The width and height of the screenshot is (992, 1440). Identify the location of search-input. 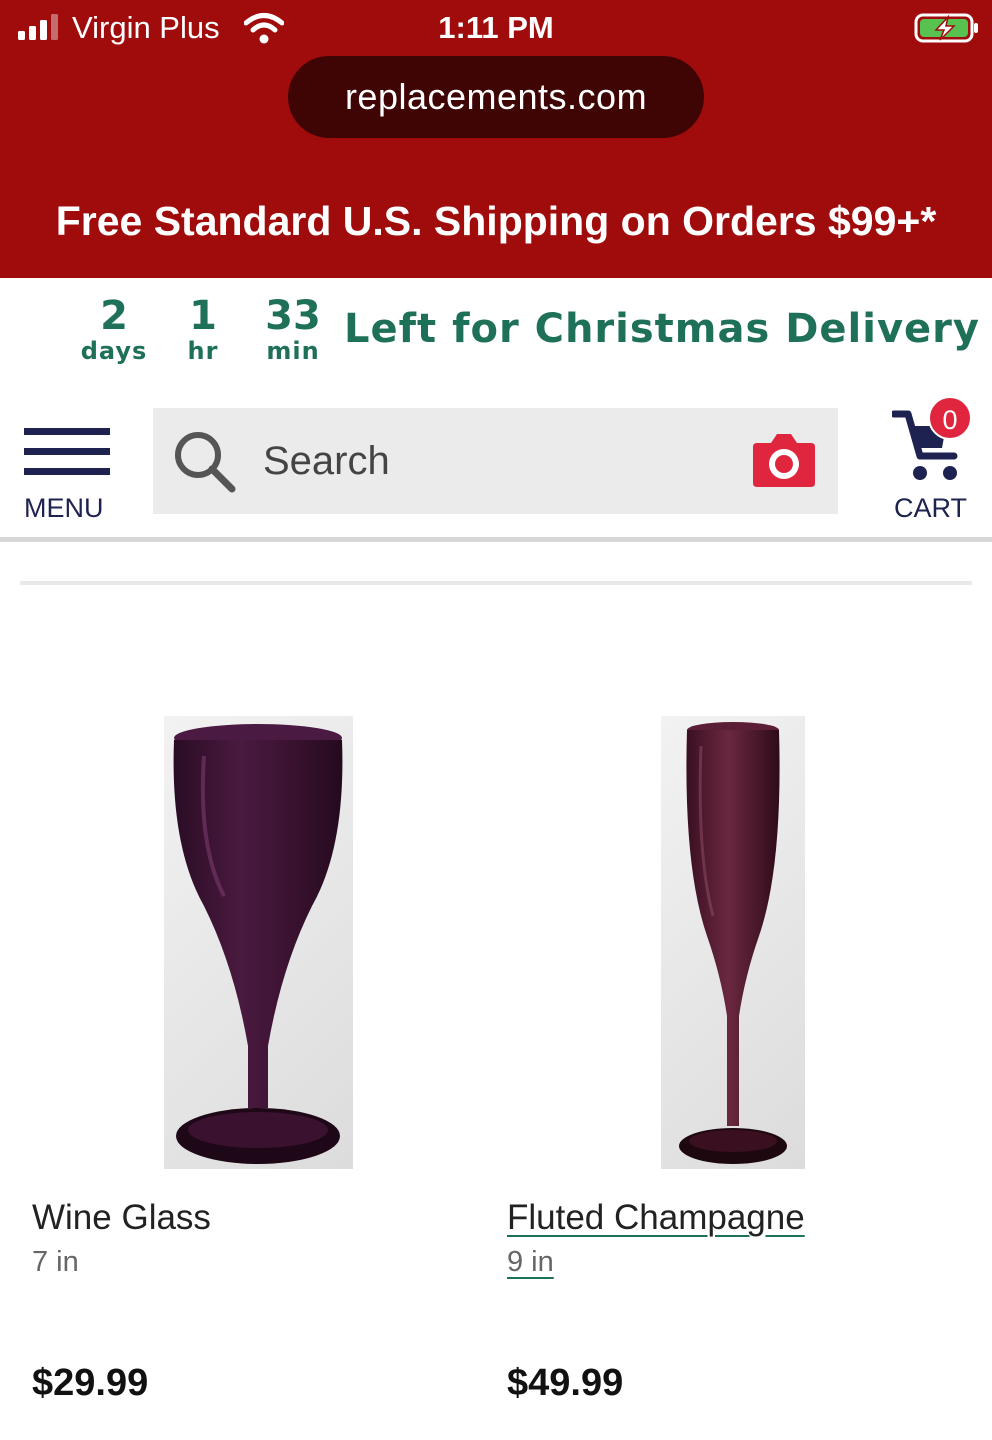
(498, 461).